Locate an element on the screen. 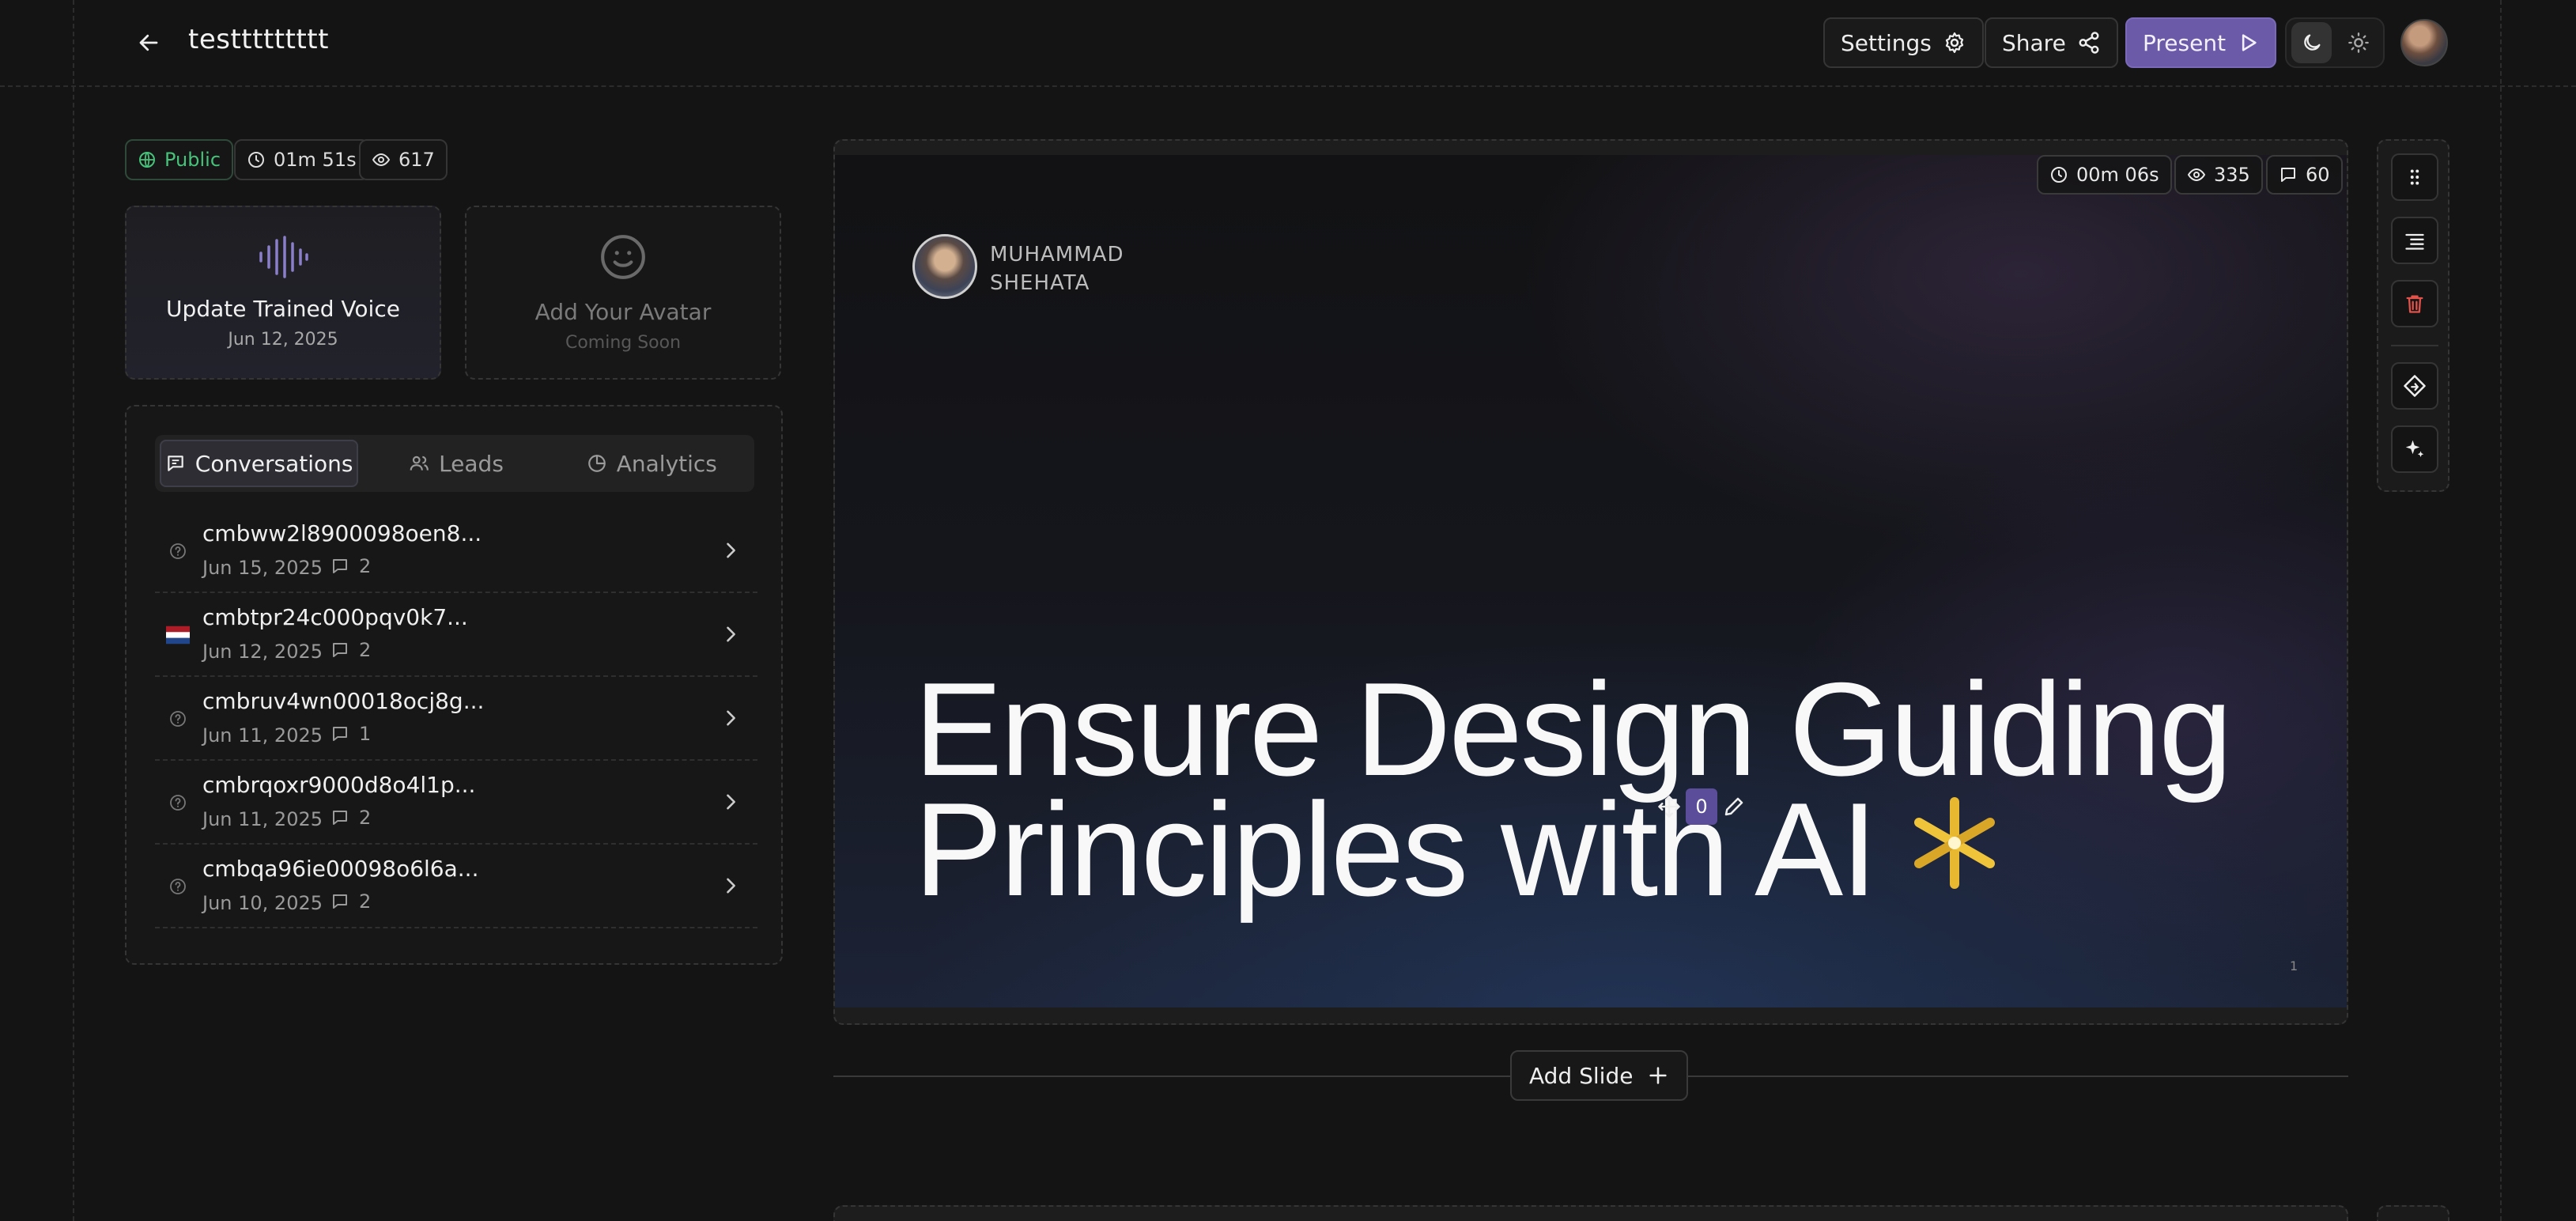  header-divider is located at coordinates (1288, 86).